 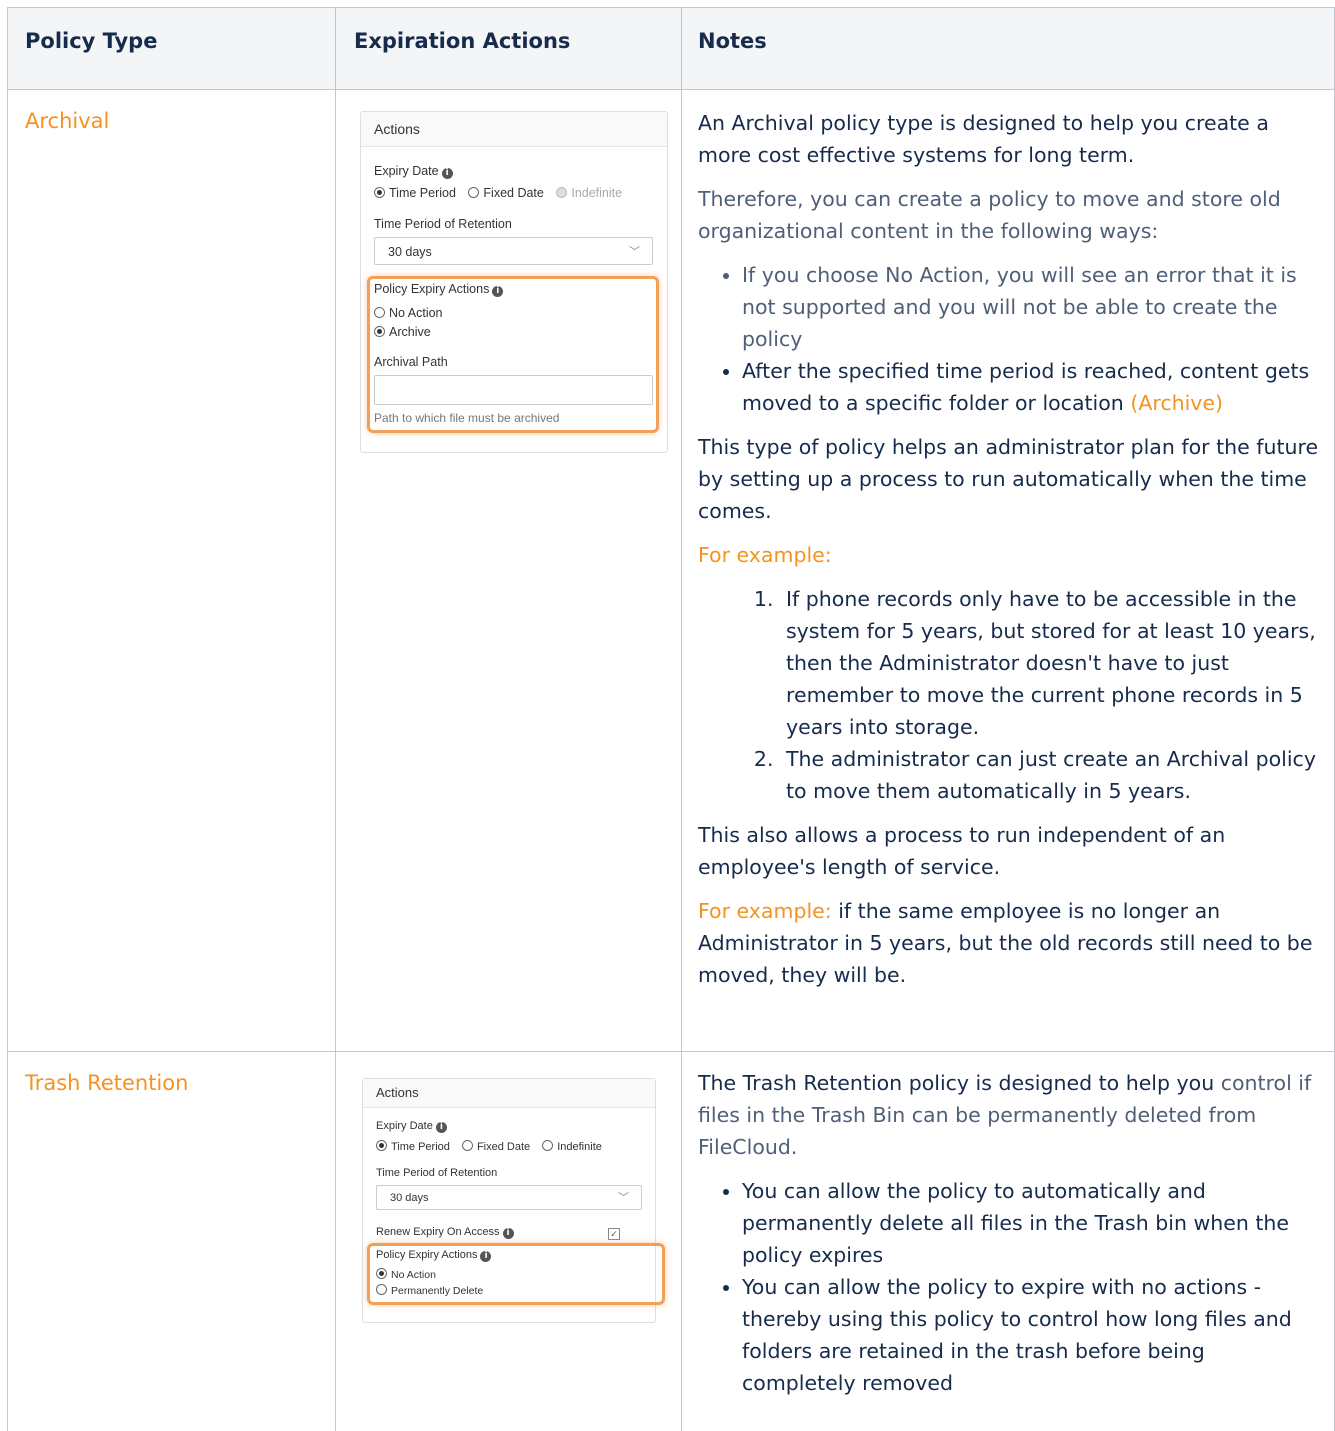 What do you see at coordinates (91, 41) in the screenshot?
I see `header-policy-type: Policy Type` at bounding box center [91, 41].